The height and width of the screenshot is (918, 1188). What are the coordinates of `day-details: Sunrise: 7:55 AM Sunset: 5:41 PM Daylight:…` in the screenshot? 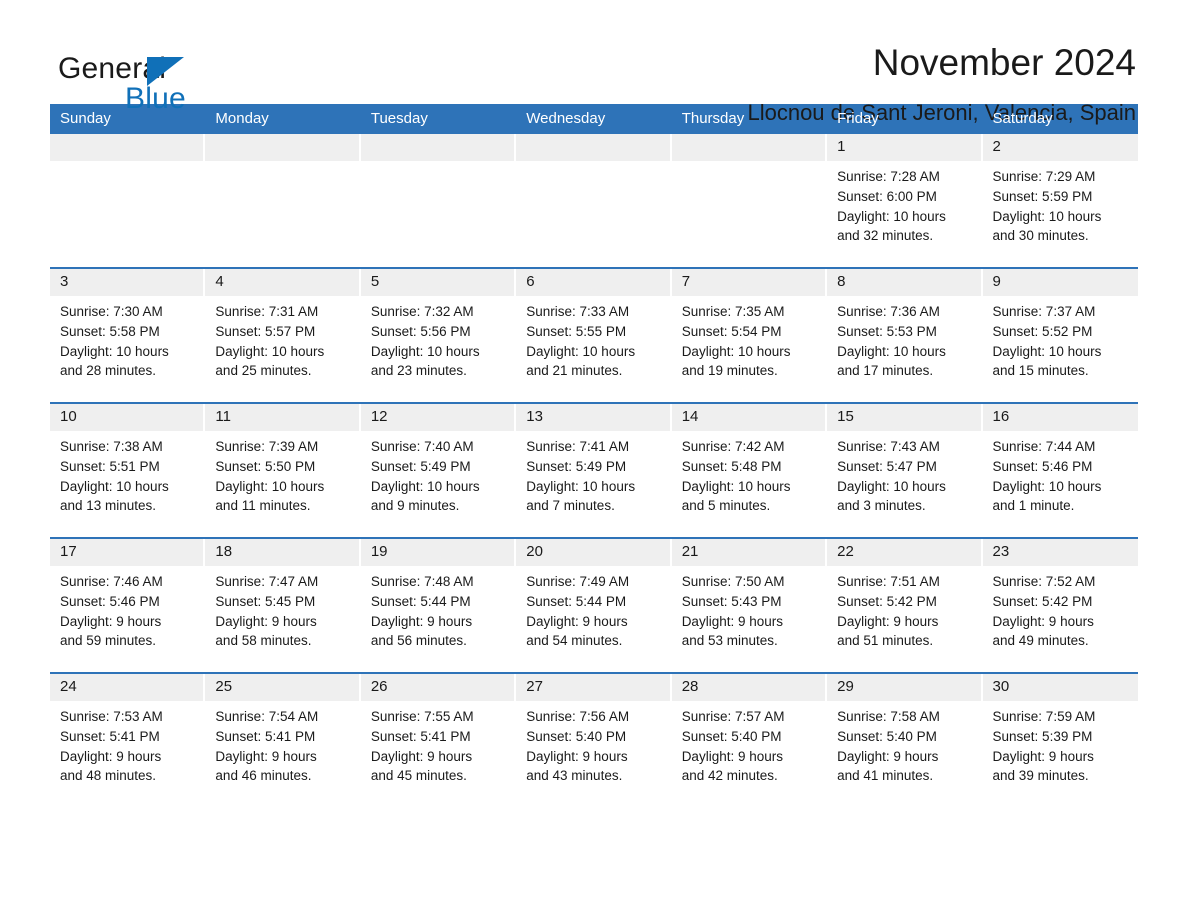 It's located at (438, 743).